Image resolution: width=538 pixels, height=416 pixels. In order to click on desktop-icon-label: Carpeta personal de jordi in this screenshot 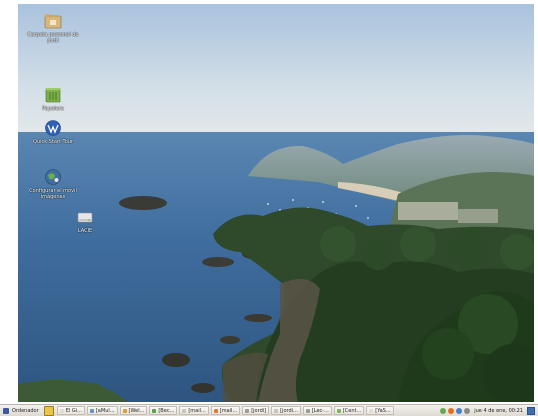, I will do `click(53, 38)`.